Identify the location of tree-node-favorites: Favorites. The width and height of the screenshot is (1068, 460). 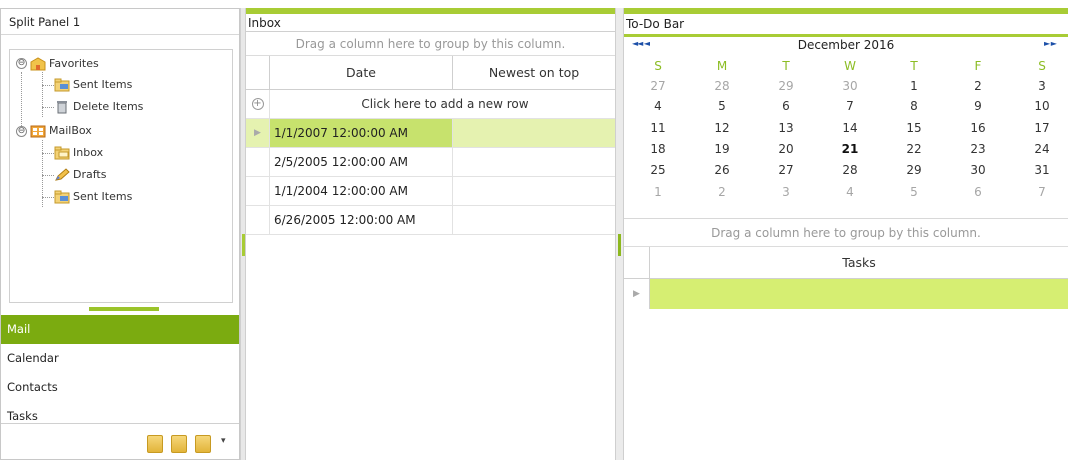
(64, 64).